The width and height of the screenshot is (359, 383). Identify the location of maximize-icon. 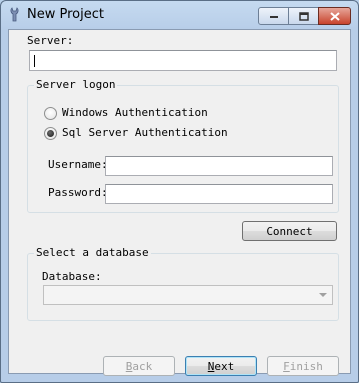
(303, 16).